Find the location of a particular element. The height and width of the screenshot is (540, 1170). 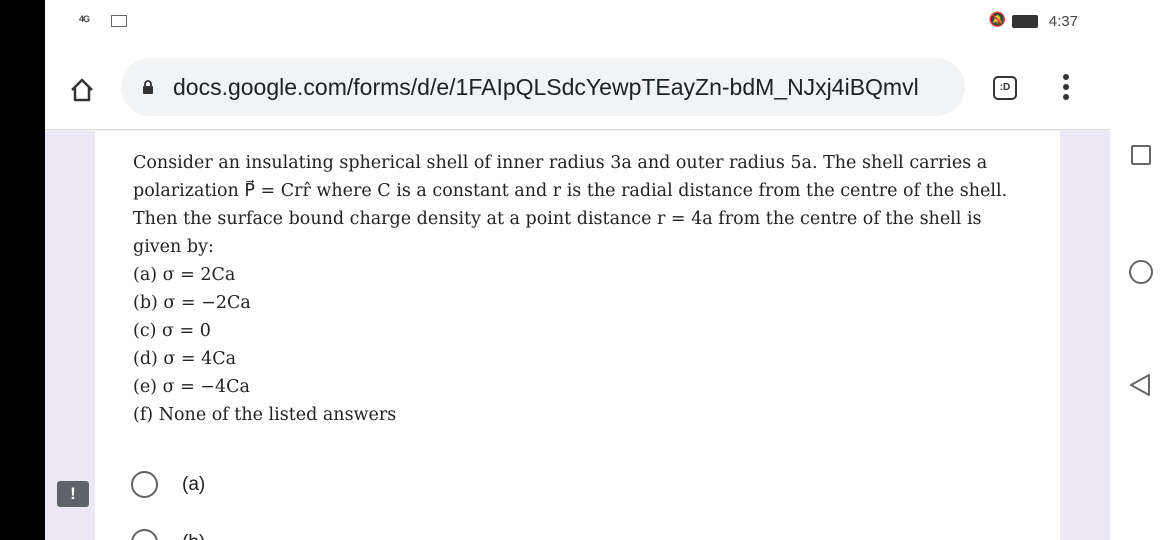

image-icon is located at coordinates (119, 21).